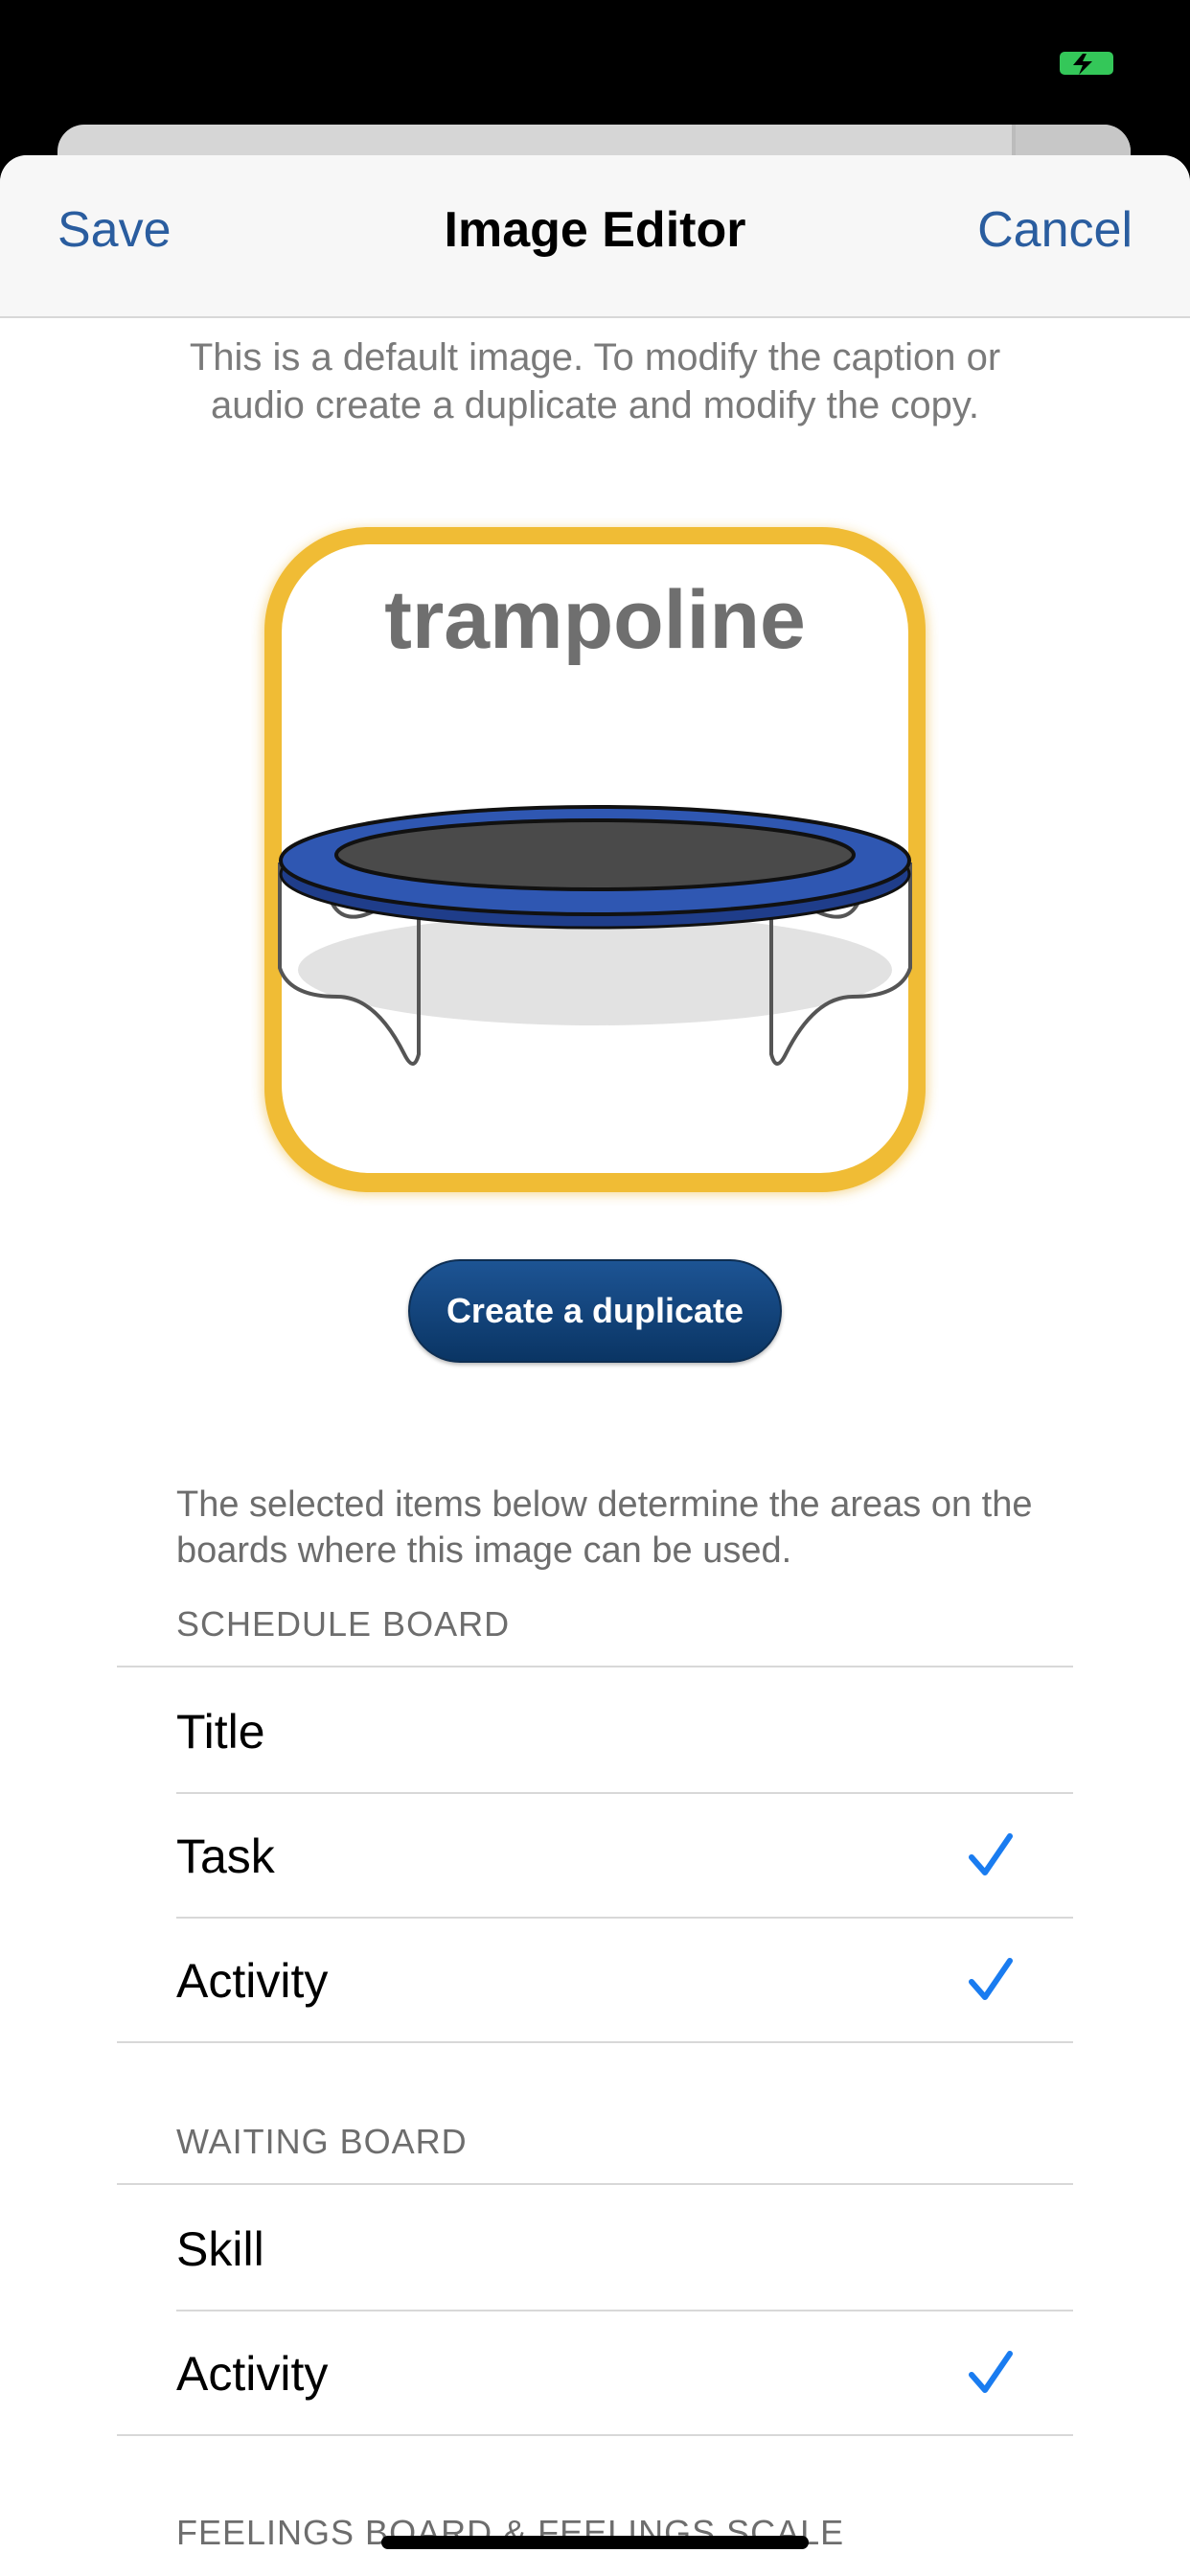 This screenshot has height=2576, width=1190. I want to click on list-item-task: Task, so click(595, 1855).